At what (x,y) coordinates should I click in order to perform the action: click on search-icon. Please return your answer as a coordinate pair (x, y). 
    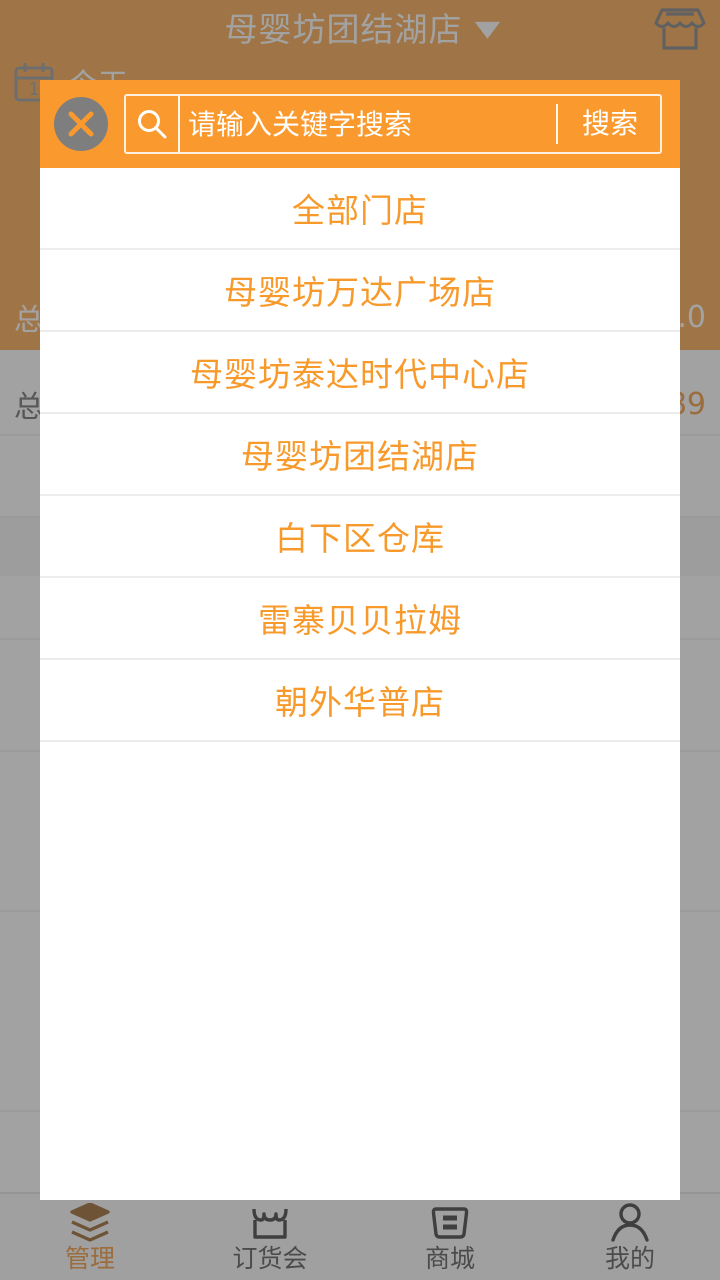
    Looking at the image, I should click on (152, 124).